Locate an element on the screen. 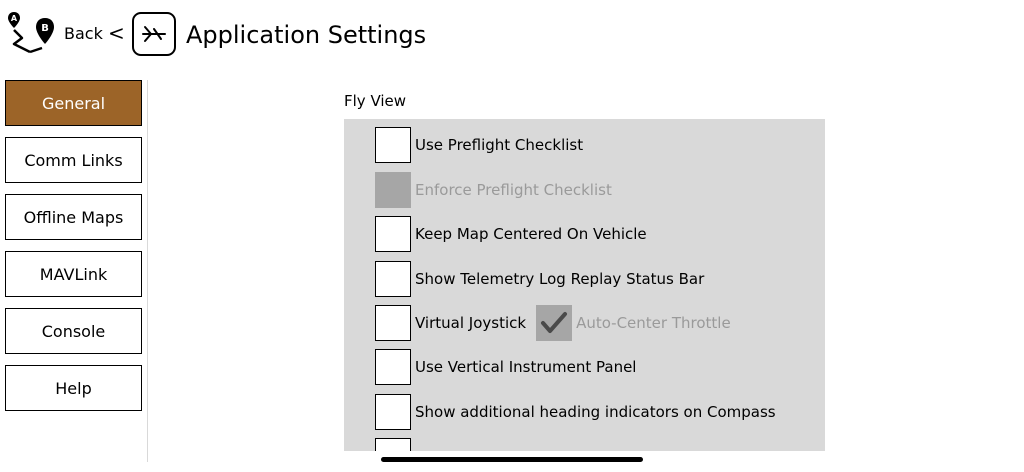 The width and height of the screenshot is (1024, 472). sidebar-item-mavlink: MAVLink is located at coordinates (73, 274).